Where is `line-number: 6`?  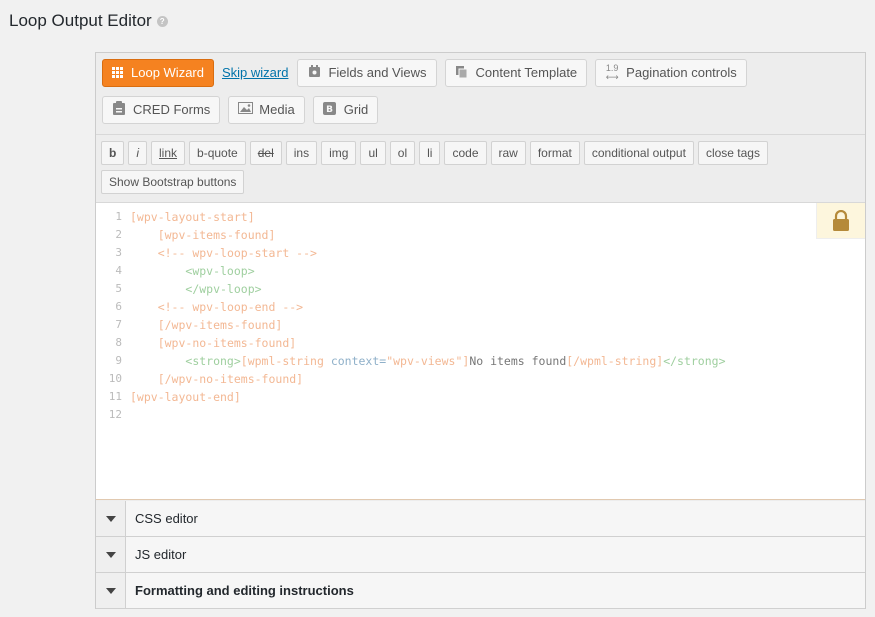 line-number: 6 is located at coordinates (118, 306).